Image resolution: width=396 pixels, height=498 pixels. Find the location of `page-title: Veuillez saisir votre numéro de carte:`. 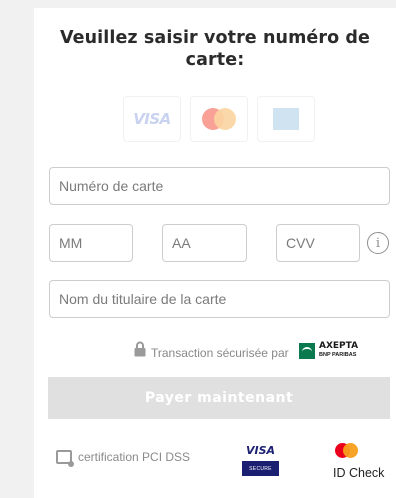

page-title: Veuillez saisir votre numéro de carte: is located at coordinates (215, 49).